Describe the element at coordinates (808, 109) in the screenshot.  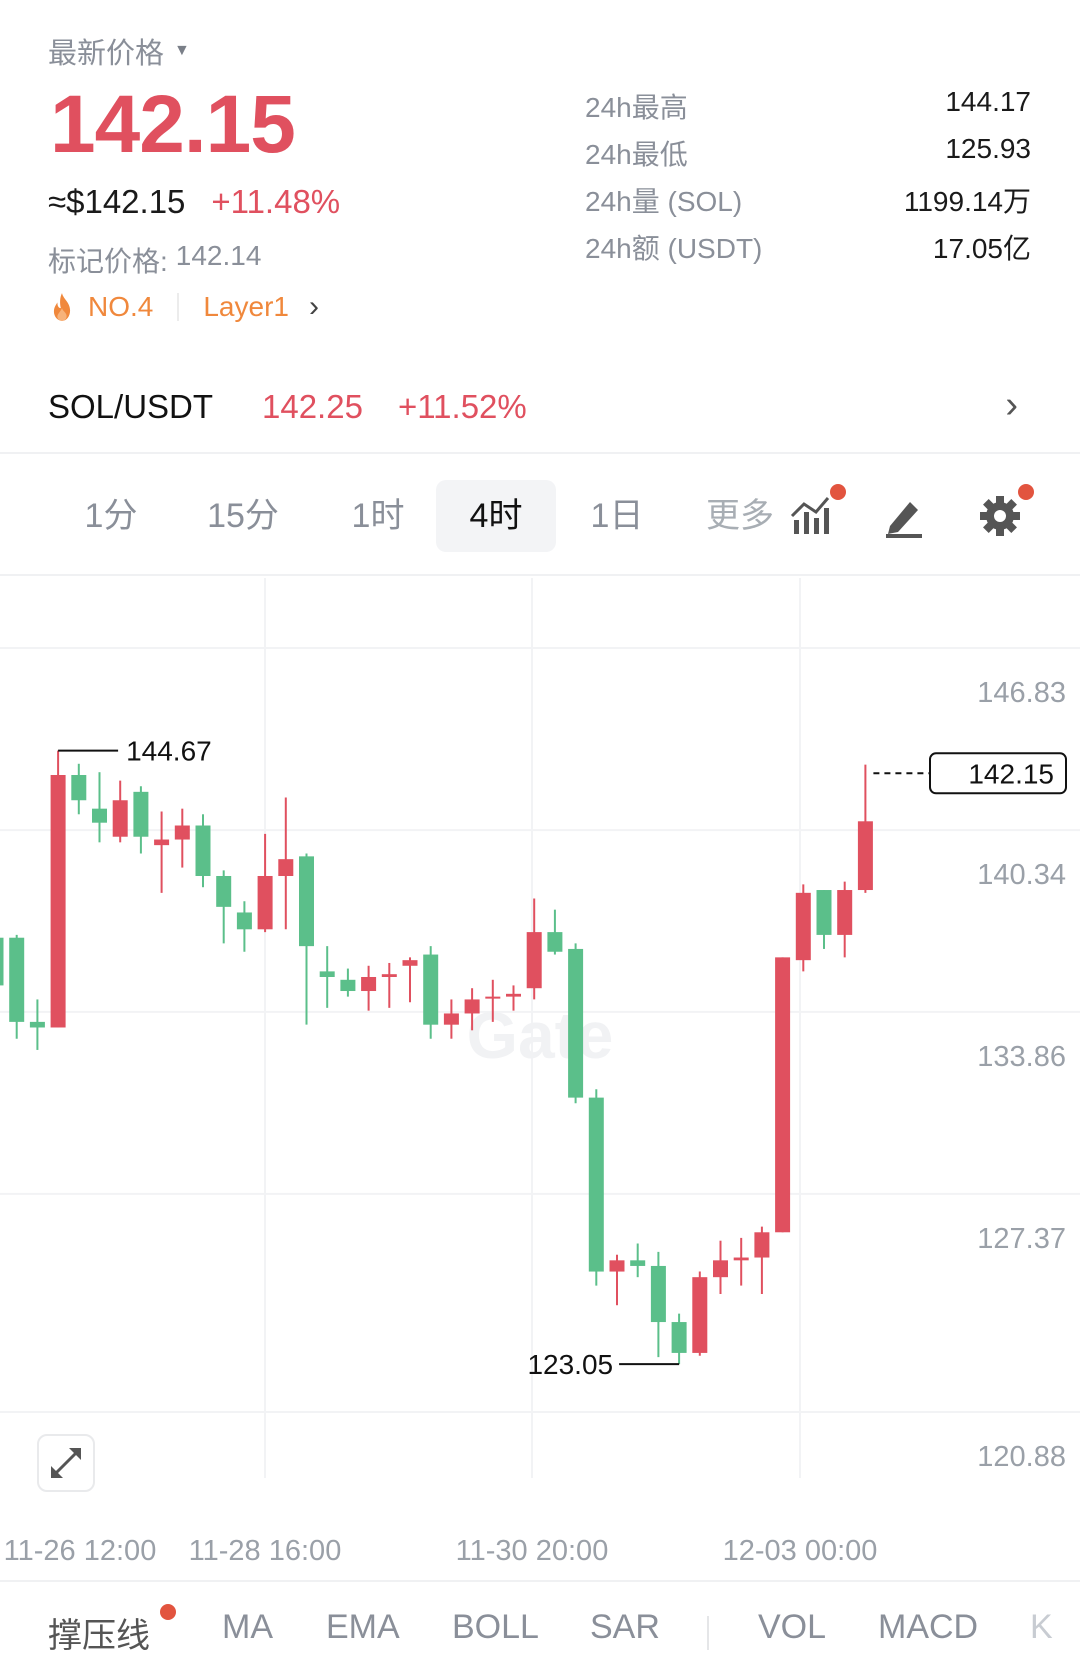
I see `stat-row: 24h最高 144.17` at that location.